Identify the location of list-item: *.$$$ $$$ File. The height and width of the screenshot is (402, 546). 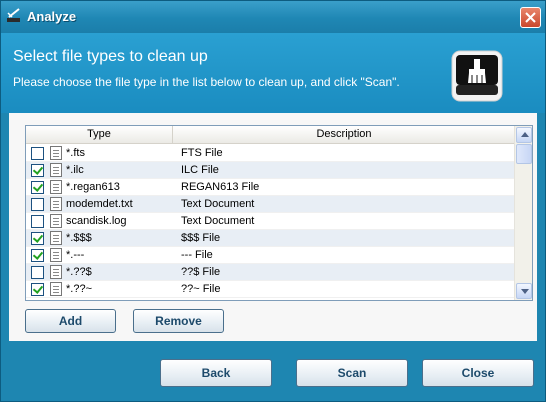
(270, 238).